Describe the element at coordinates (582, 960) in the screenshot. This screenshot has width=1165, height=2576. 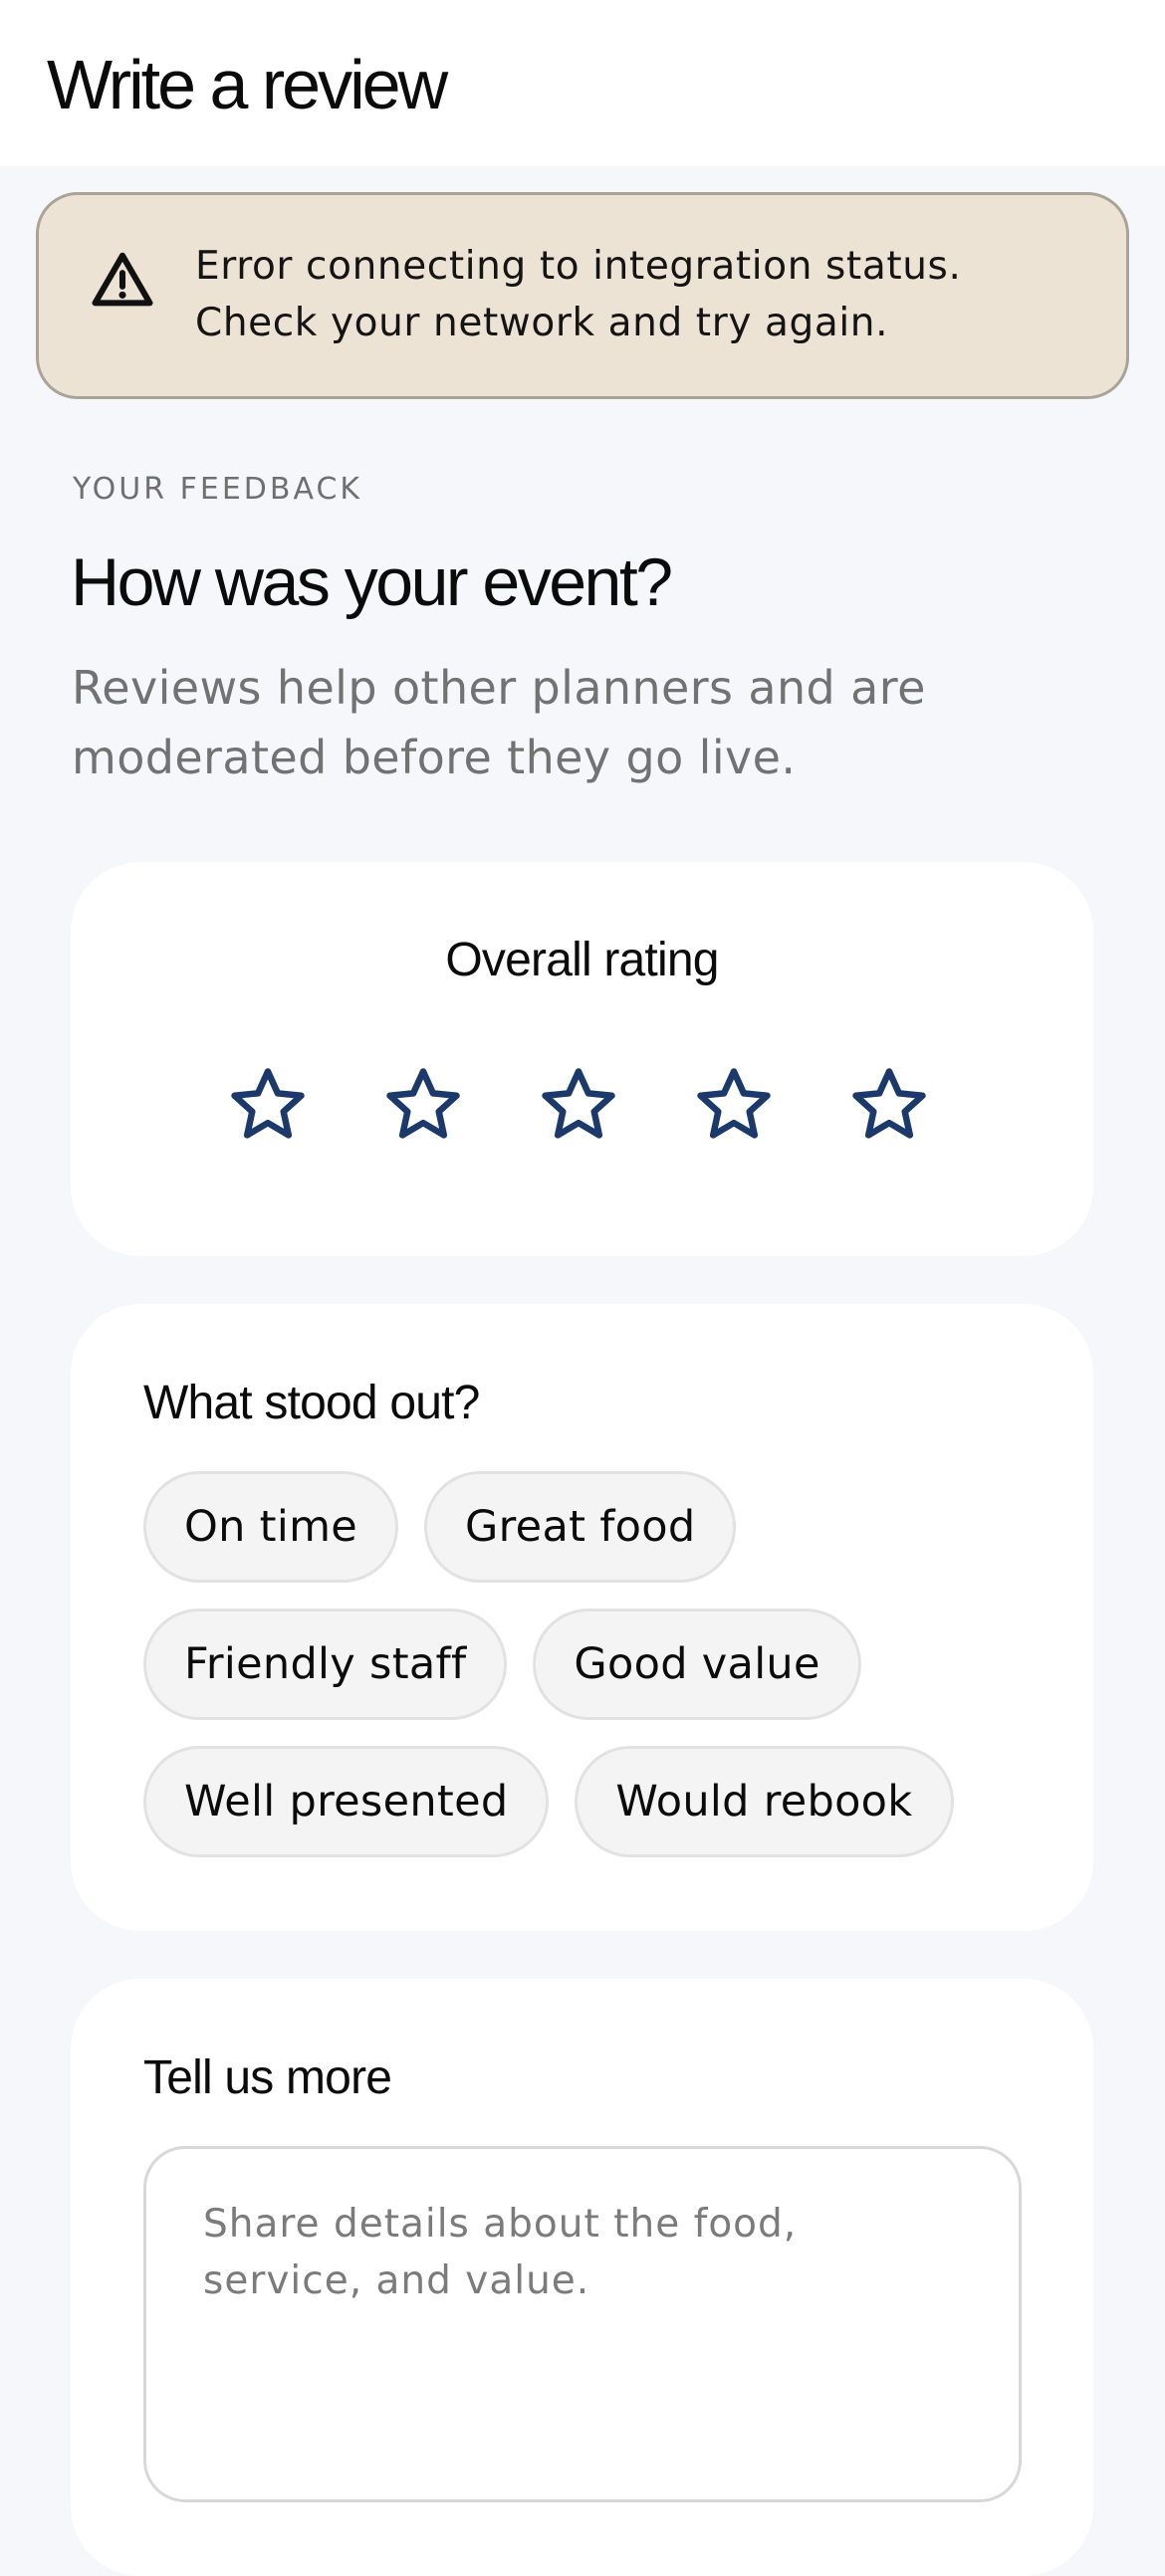
I see `rating-label: Overall rating` at that location.